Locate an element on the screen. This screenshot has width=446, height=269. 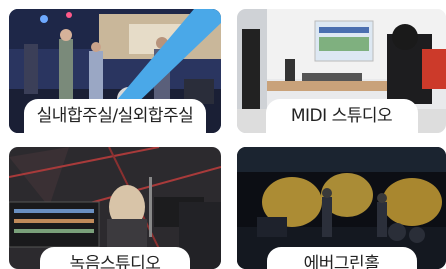
card-label-ensemble-room: 실내합주실/실외합주실 is located at coordinates (115, 116).